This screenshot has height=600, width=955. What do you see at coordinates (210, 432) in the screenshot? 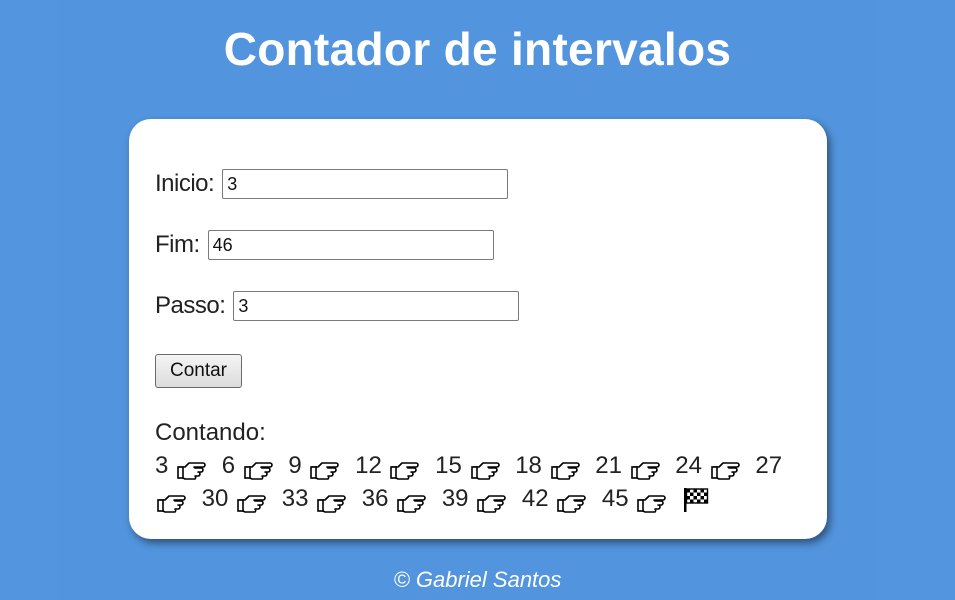
I see `result-heading: Contando:` at bounding box center [210, 432].